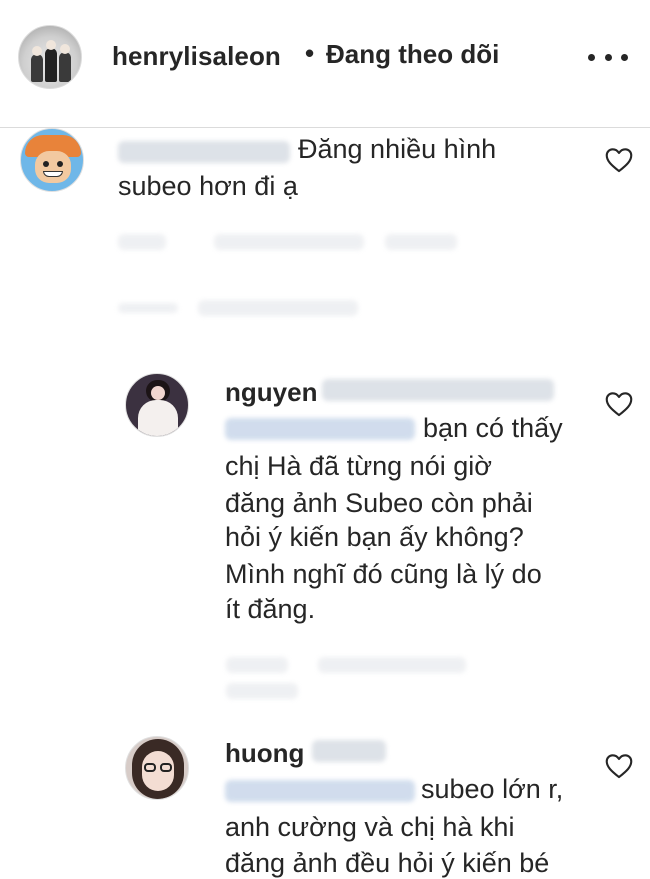 Image resolution: width=650 pixels, height=879 pixels. I want to click on account-username: henrylisaleon, so click(196, 56).